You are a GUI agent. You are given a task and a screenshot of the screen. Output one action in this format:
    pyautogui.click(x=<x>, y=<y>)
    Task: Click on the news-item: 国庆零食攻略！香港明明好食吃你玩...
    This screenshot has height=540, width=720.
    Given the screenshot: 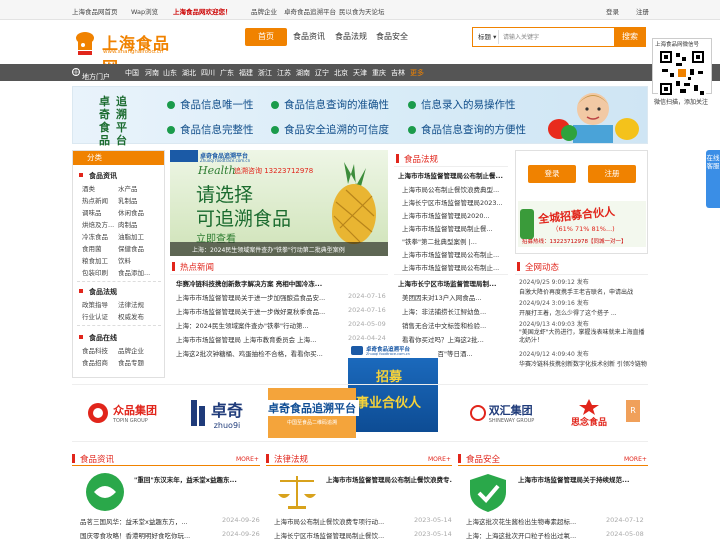 What is the action you would take?
    pyautogui.click(x=140, y=535)
    